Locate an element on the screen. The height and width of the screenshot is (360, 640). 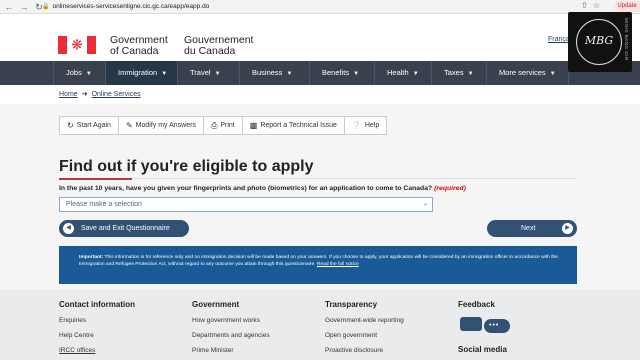
report-issue-button: ▩ Report a Technical Issue is located at coordinates (293, 125).